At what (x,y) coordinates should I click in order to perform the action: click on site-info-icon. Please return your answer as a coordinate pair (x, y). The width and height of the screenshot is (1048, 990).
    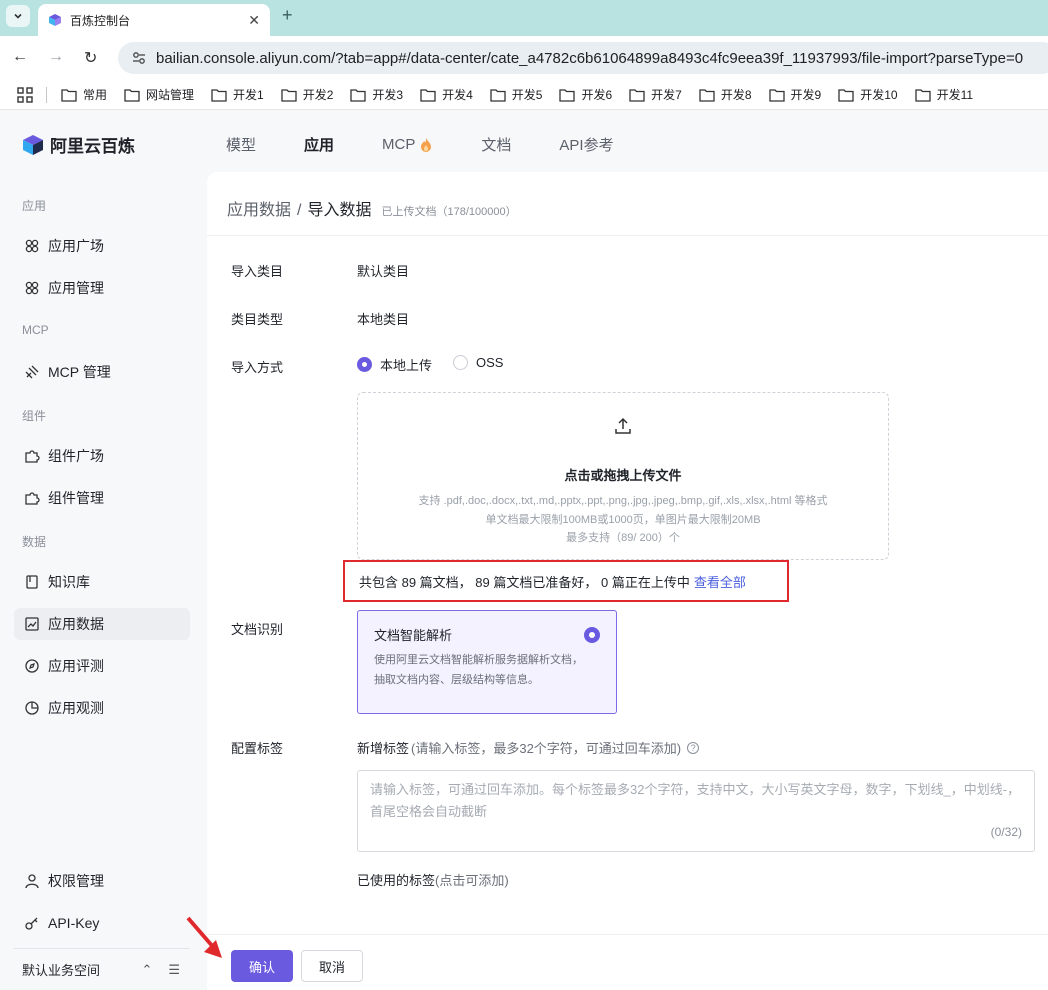
    Looking at the image, I should click on (139, 58).